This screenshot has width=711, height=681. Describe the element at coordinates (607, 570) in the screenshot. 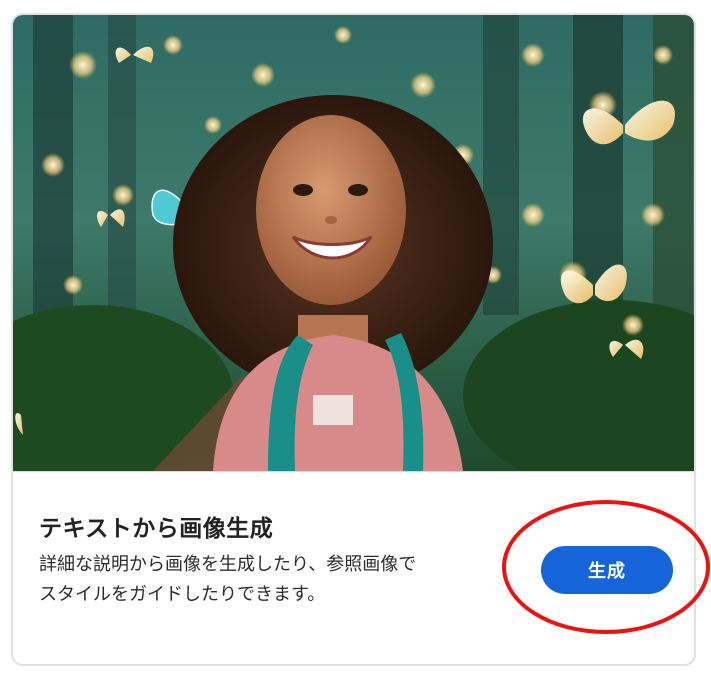

I see `generate-button: 生成` at that location.